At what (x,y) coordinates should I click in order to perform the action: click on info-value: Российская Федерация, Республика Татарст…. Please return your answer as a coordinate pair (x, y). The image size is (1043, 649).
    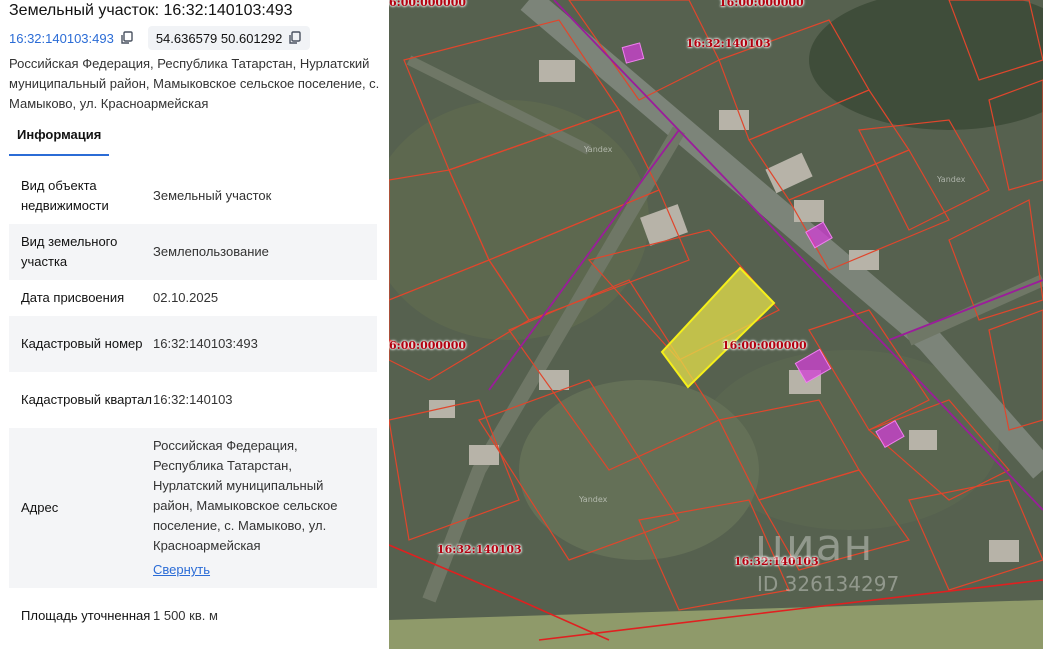
    Looking at the image, I should click on (259, 508).